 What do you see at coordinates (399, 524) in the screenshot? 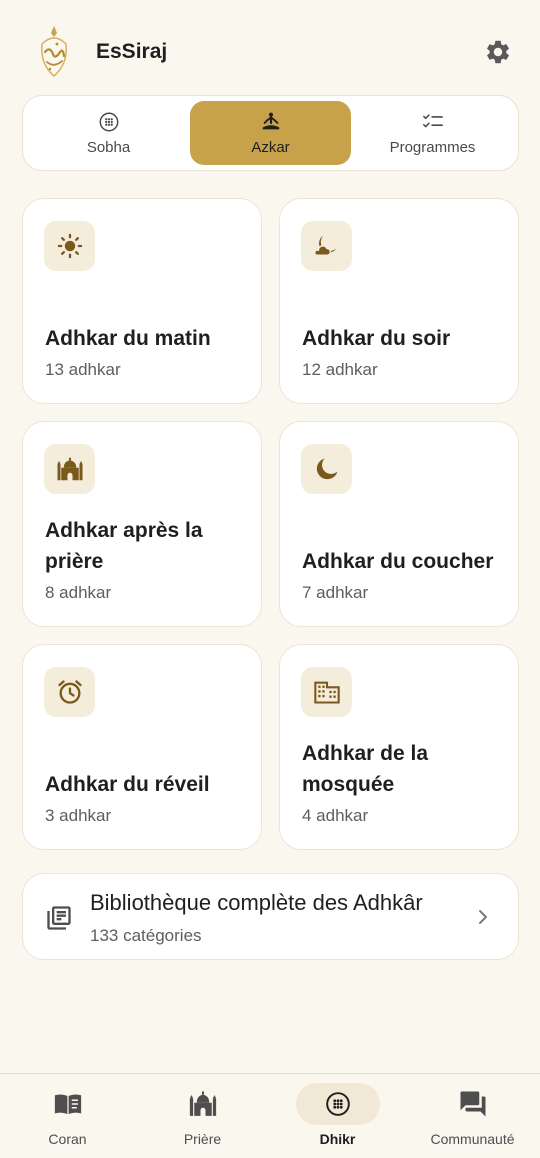
I see `card-adhkar-coucher: Adhkar du coucher 7 adhkar` at bounding box center [399, 524].